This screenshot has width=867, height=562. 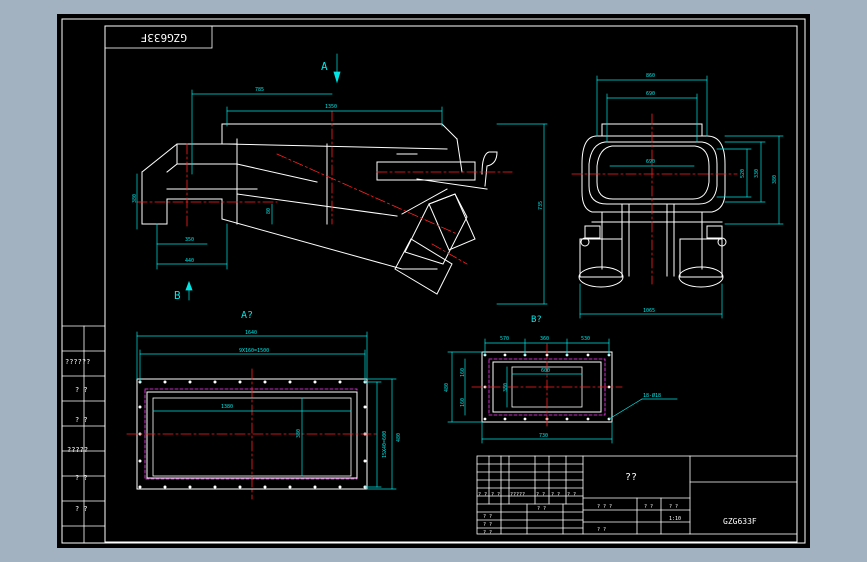 What do you see at coordinates (536, 320) in the screenshot?
I see `view-b-title: B?` at bounding box center [536, 320].